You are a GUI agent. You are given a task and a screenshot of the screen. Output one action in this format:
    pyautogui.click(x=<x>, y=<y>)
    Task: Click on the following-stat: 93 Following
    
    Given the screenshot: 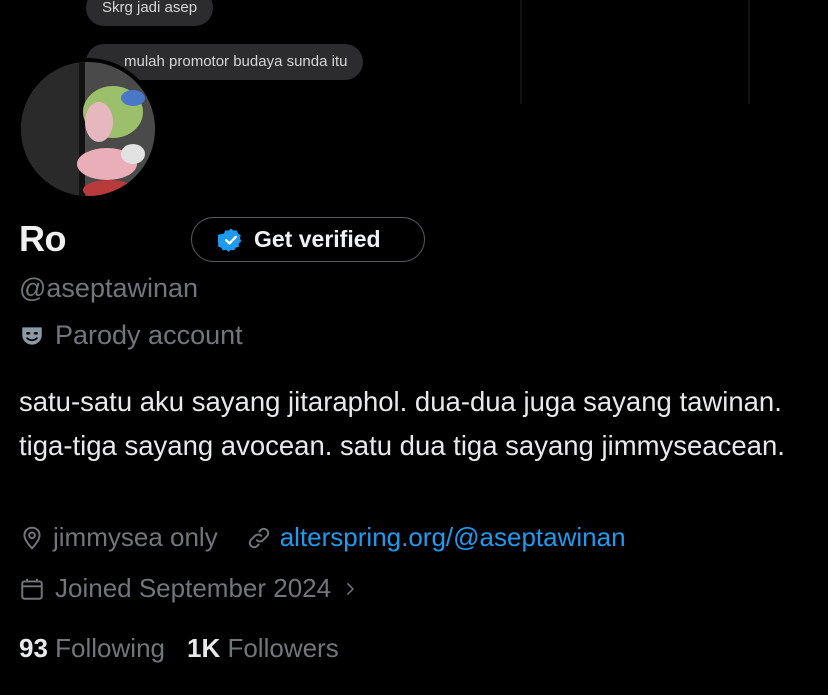 What is the action you would take?
    pyautogui.click(x=92, y=648)
    